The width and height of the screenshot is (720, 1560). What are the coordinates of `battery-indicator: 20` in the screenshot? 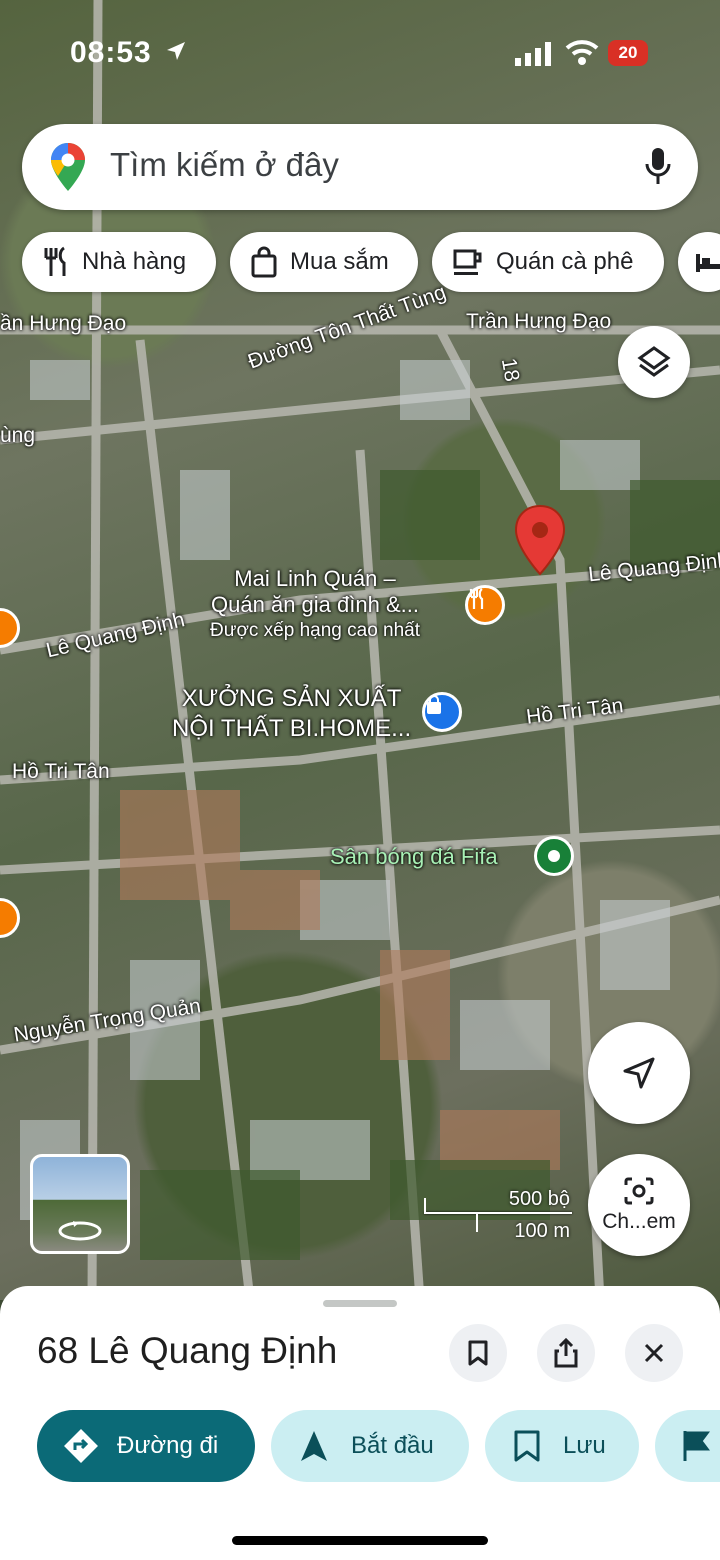 It's located at (628, 53).